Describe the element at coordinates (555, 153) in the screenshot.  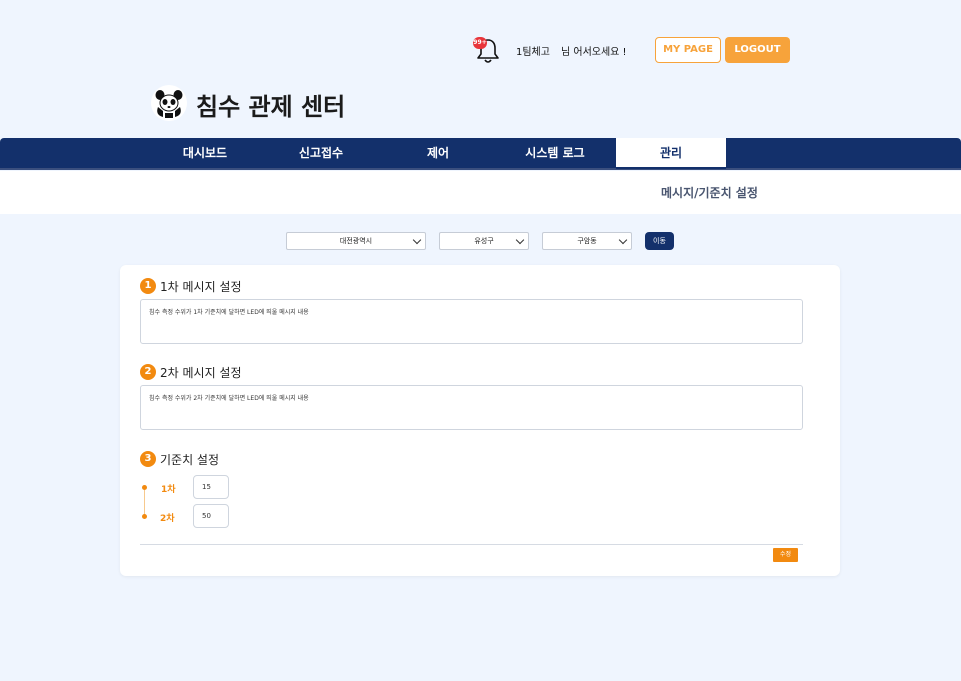
I see `nav-item-system-log: 시스템 로그` at that location.